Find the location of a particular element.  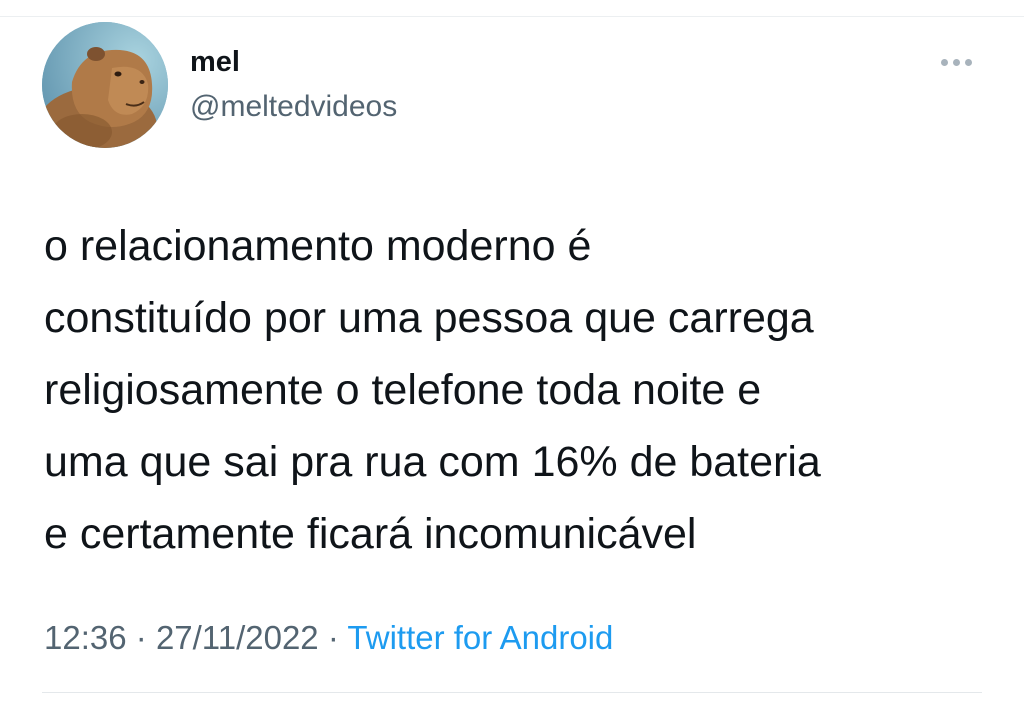

top-divider is located at coordinates (512, 16).